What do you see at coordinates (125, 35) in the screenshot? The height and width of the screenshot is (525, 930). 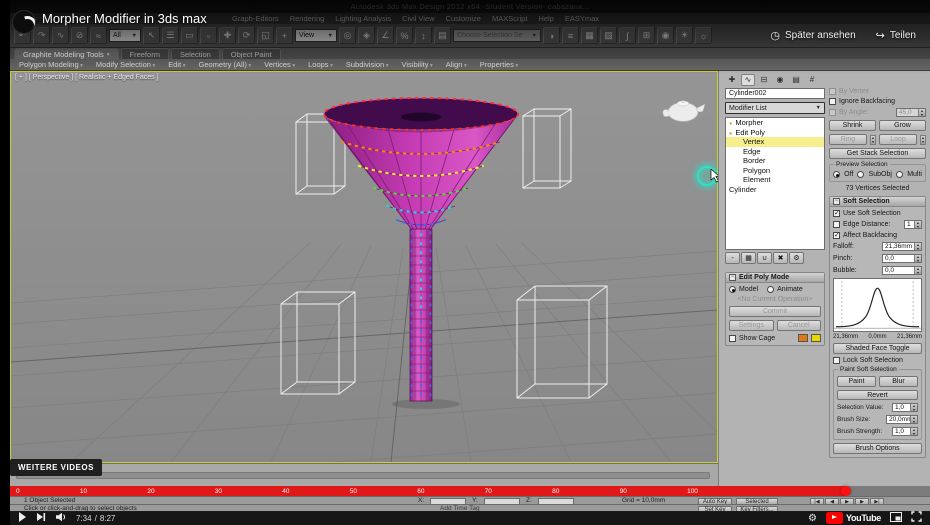 I see `selection-filter-combo: All ▼` at bounding box center [125, 35].